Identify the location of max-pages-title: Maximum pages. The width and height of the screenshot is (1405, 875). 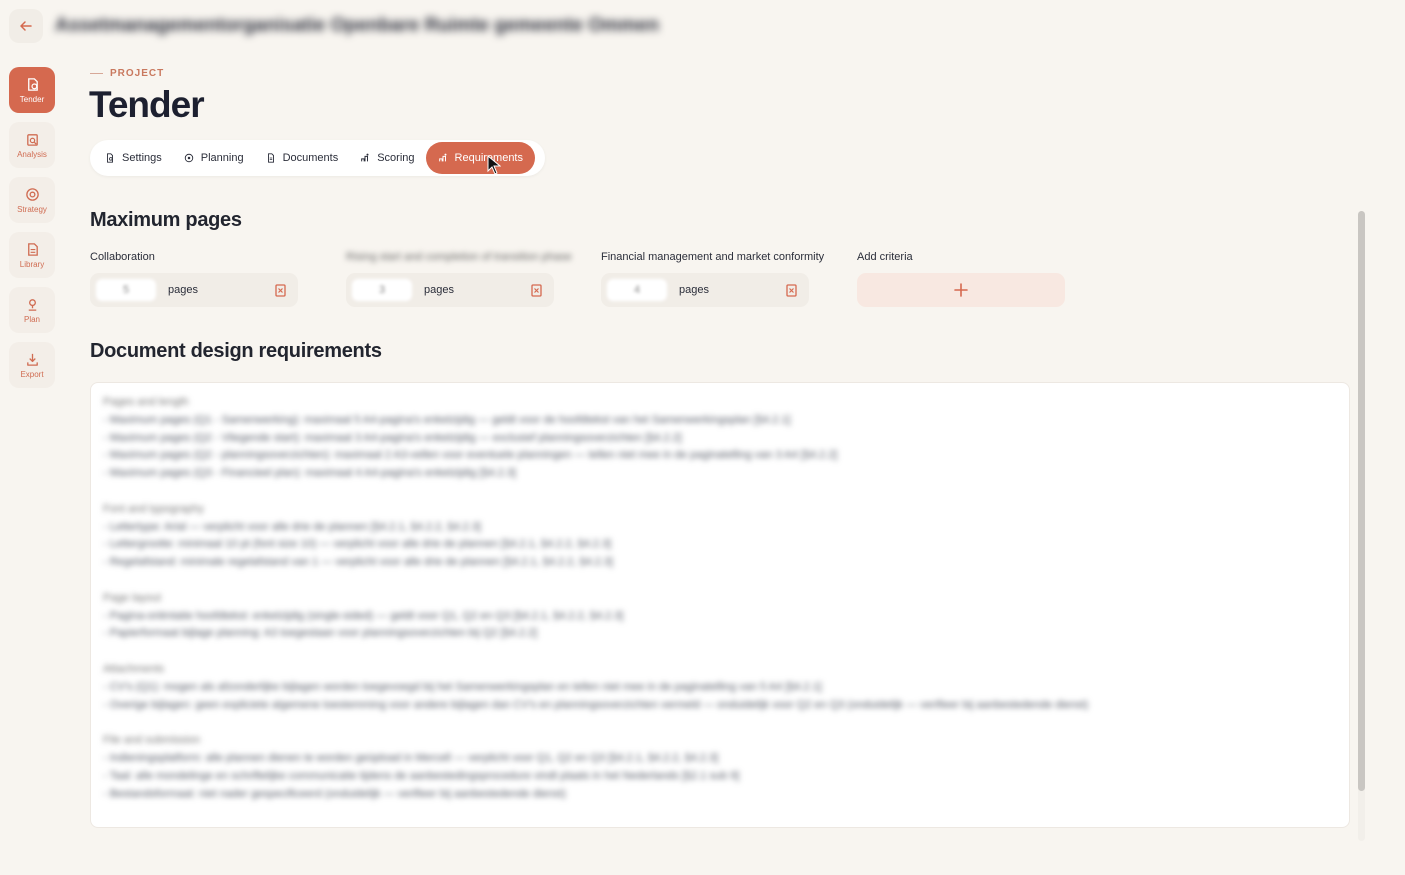
(166, 220).